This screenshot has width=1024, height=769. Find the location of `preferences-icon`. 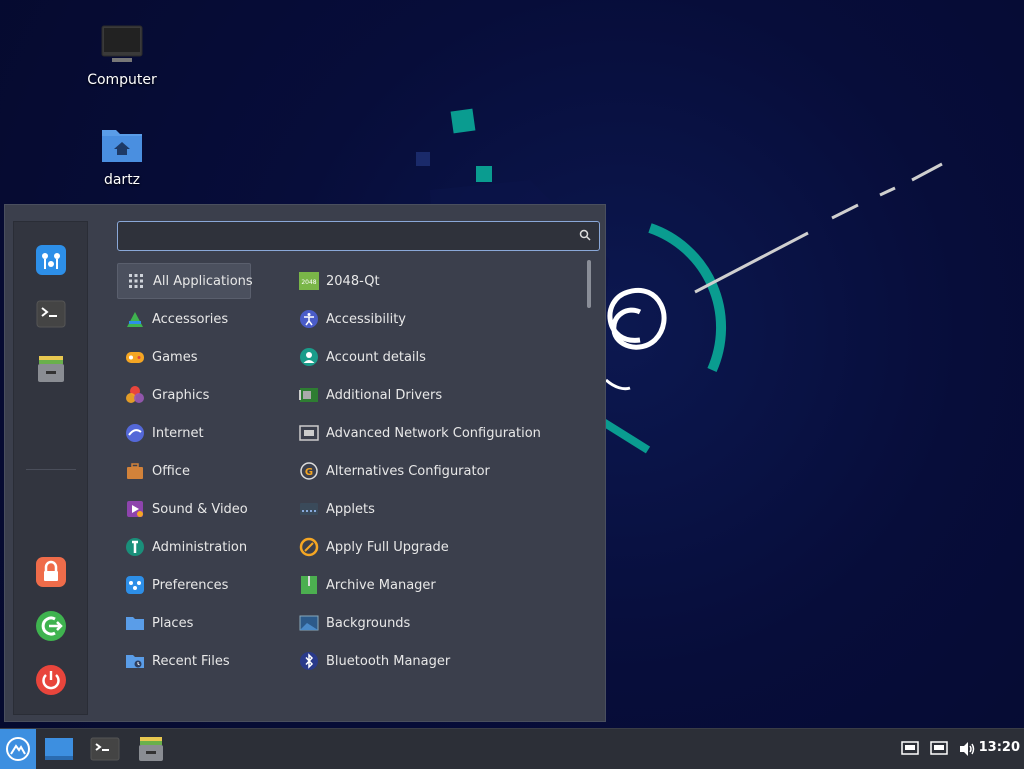

preferences-icon is located at coordinates (135, 585).